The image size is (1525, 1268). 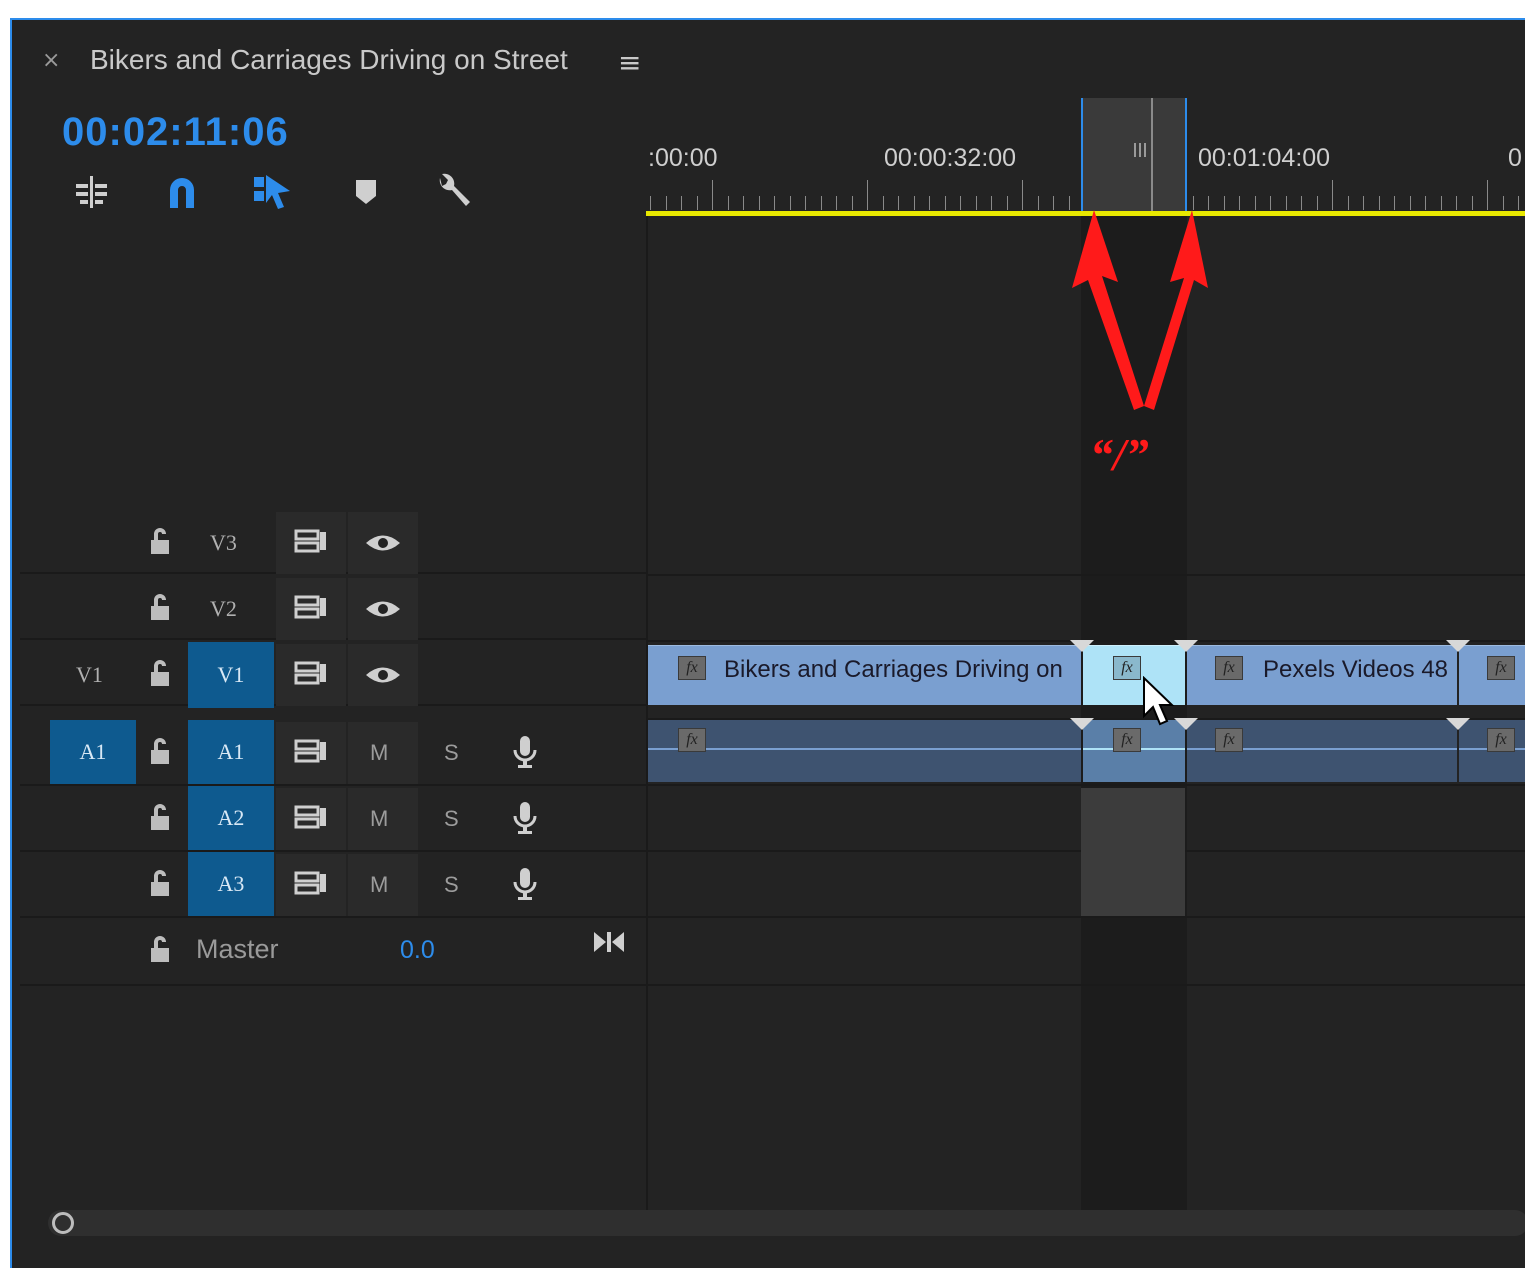 I want to click on sequence-tab-title: Bikers and Carriages Driving on Street, so click(x=329, y=60).